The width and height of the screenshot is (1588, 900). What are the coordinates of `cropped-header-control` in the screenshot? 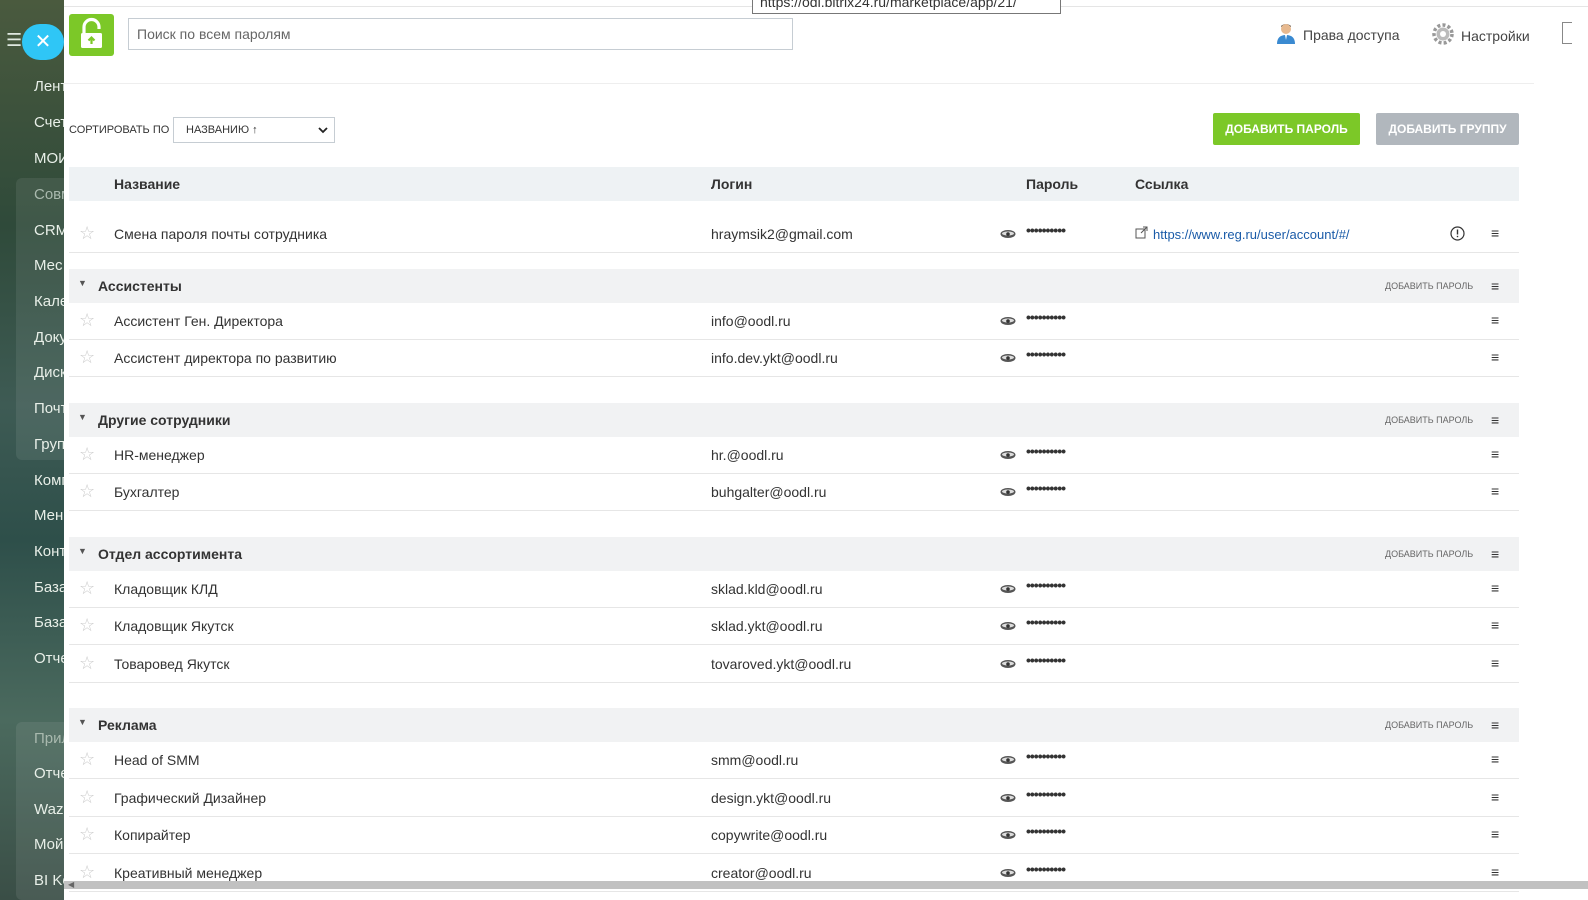 It's located at (1567, 33).